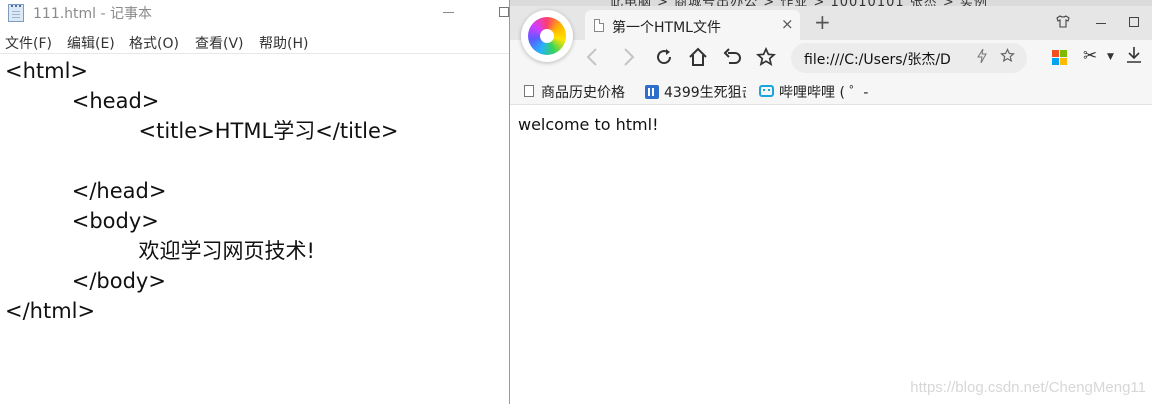 Image resolution: width=1152 pixels, height=404 pixels. Describe the element at coordinates (1060, 58) in the screenshot. I see `apps-grid-icon` at that location.